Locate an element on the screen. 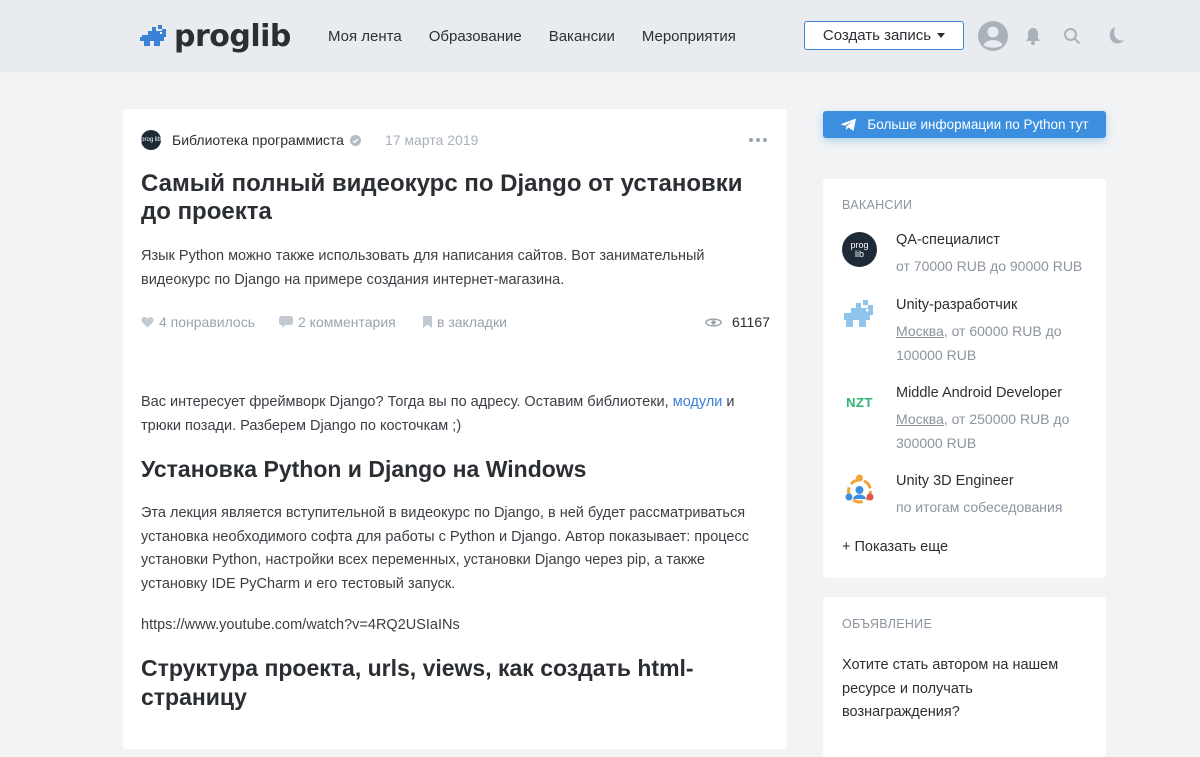  more-options-icon is located at coordinates (758, 140).